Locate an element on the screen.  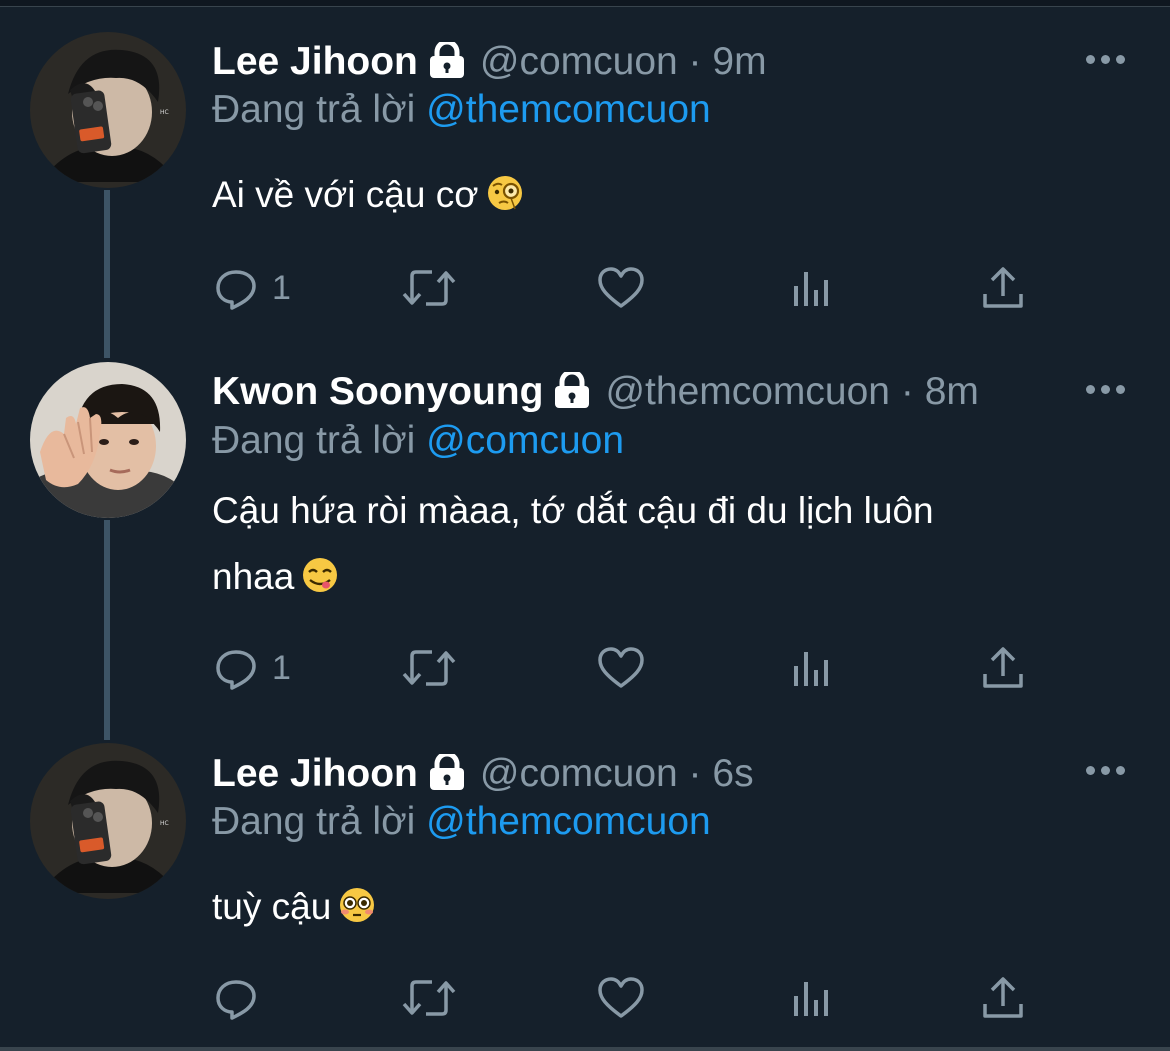
face-with-monocle-emoji is located at coordinates (505, 201).